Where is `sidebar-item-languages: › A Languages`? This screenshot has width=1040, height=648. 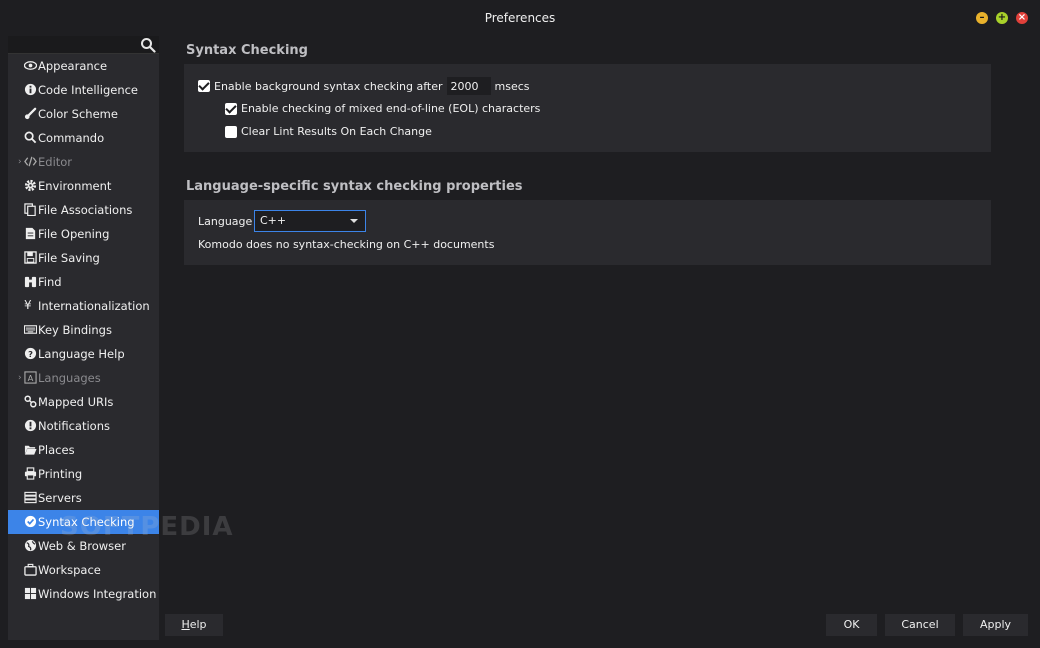 sidebar-item-languages: › A Languages is located at coordinates (83, 378).